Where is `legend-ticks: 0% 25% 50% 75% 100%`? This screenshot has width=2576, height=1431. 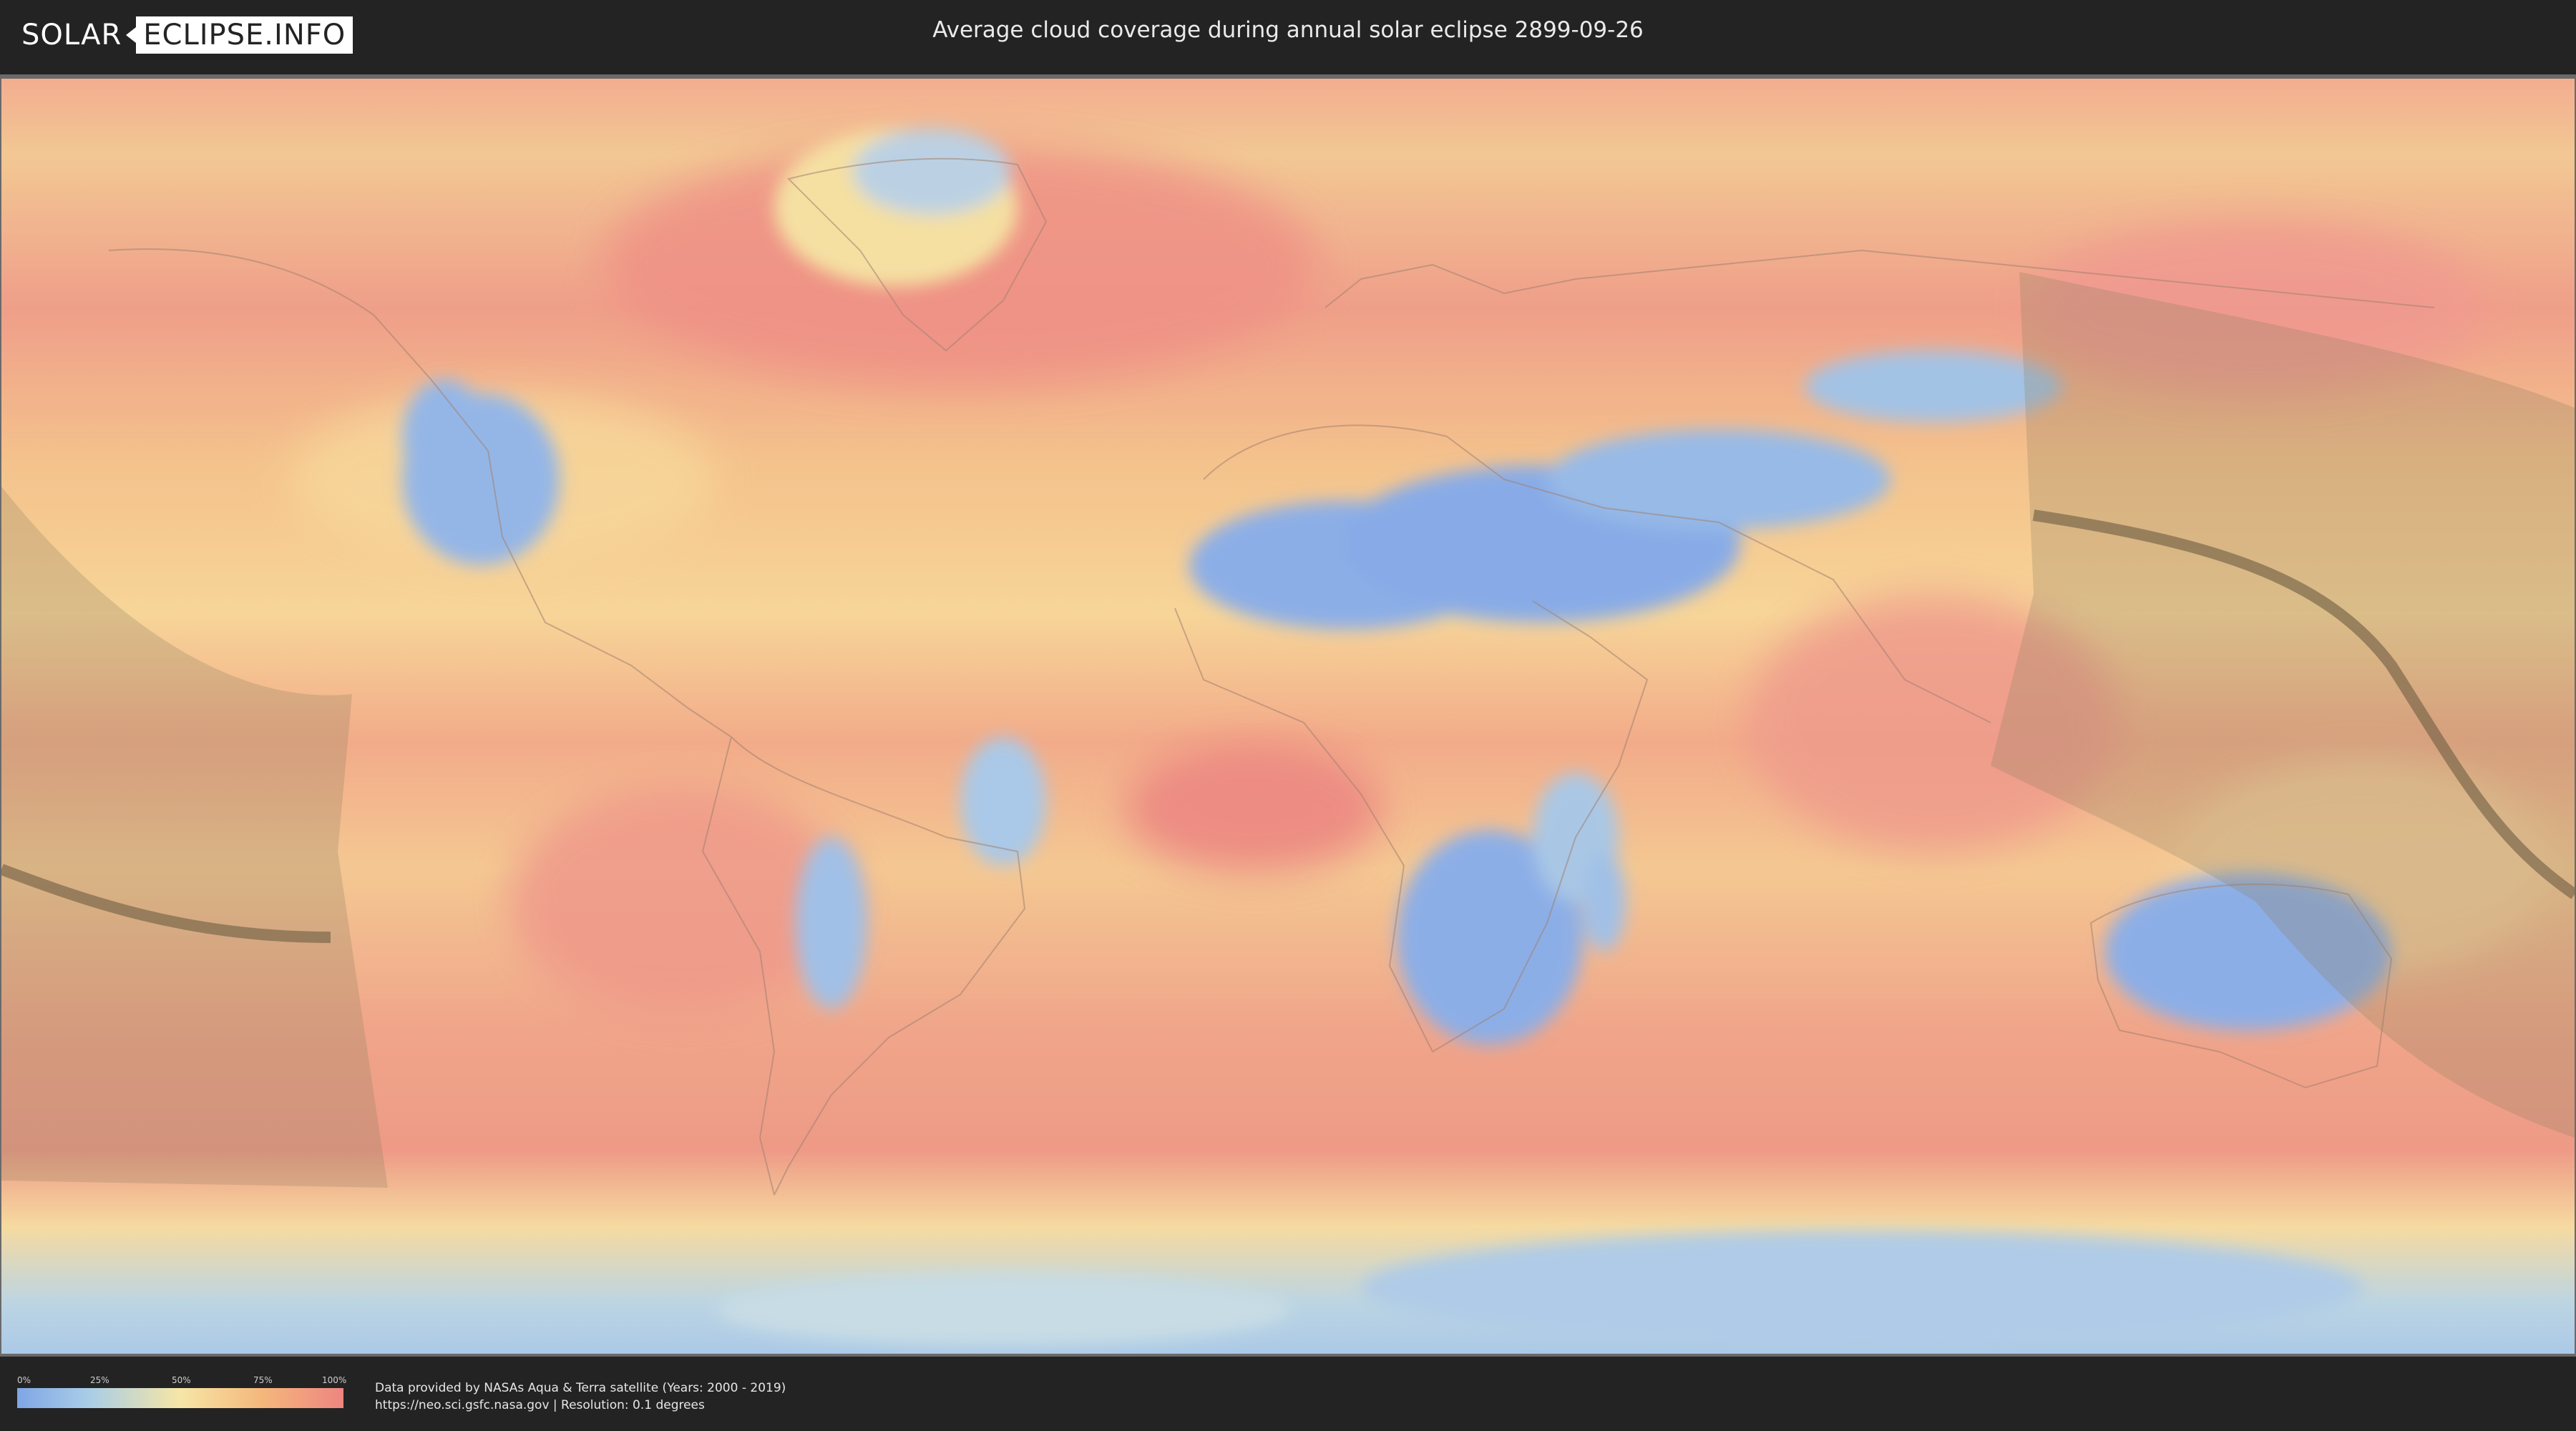
legend-ticks: 0% 25% 50% 75% 100% is located at coordinates (182, 1380).